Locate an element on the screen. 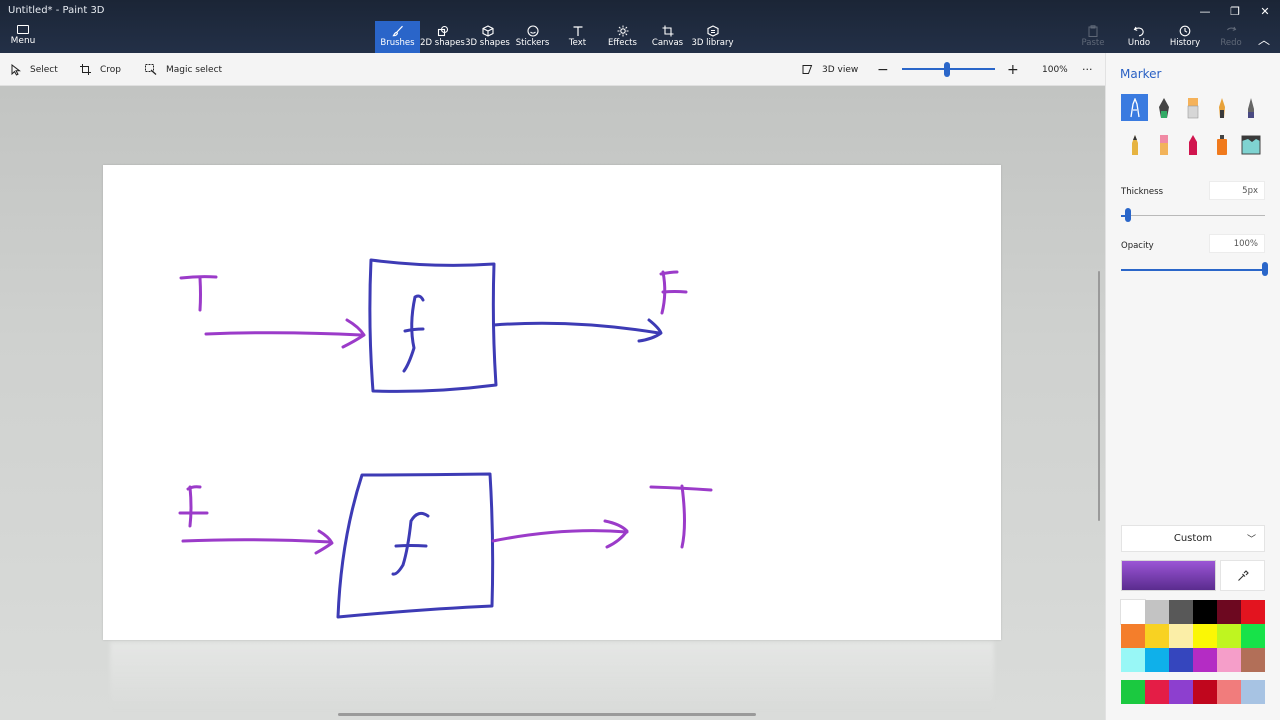 The image size is (1280, 720). plus-icon: + is located at coordinates (1013, 69).